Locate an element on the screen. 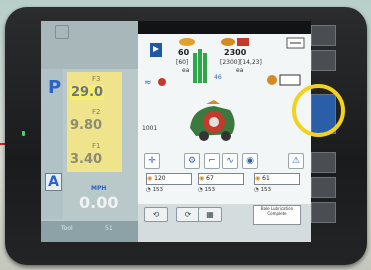 The height and width of the screenshot is (270, 371). flag-icon is located at coordinates (62, 32).